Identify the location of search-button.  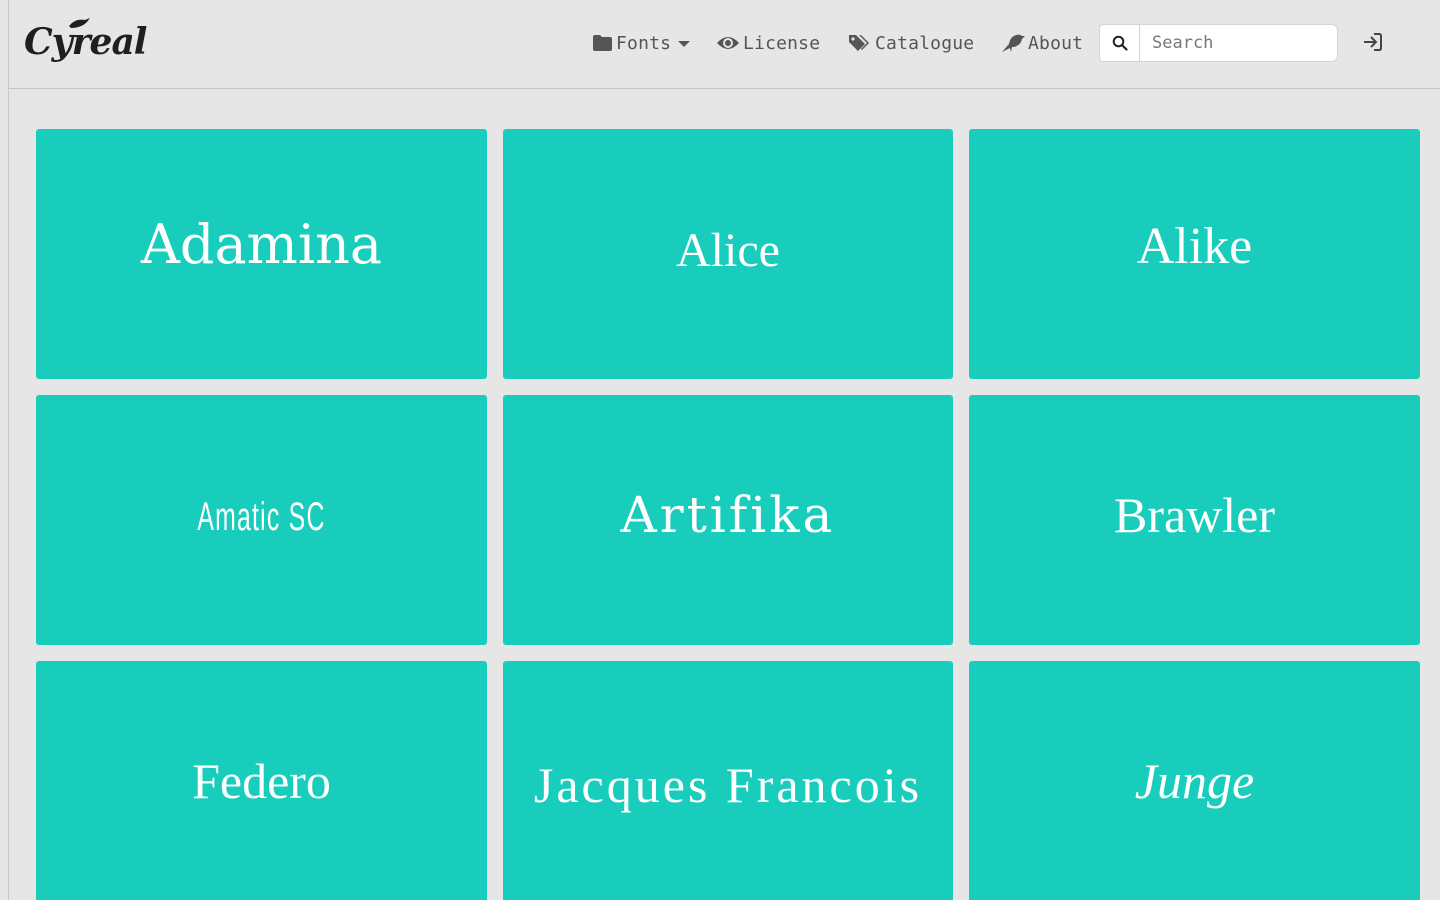
(1119, 43).